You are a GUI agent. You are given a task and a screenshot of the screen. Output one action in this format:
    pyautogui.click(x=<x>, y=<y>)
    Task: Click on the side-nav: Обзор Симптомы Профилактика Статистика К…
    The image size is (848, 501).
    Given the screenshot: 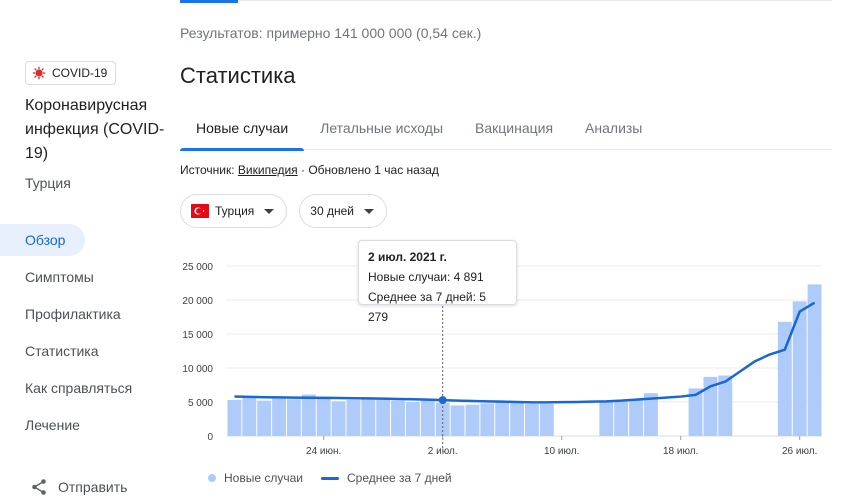 What is the action you would take?
    pyautogui.click(x=85, y=335)
    